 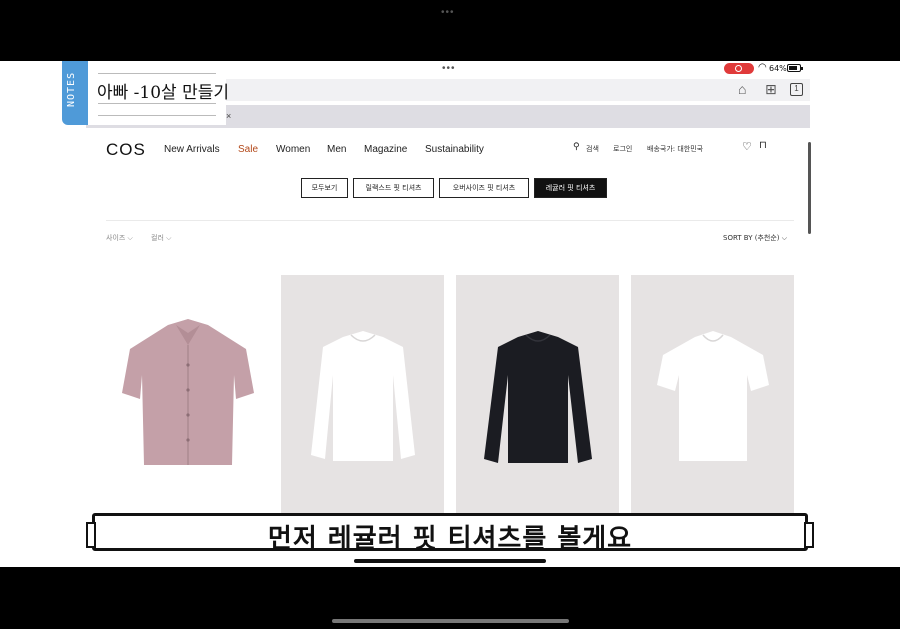 I want to click on white-tshirt-image, so click(x=712, y=395).